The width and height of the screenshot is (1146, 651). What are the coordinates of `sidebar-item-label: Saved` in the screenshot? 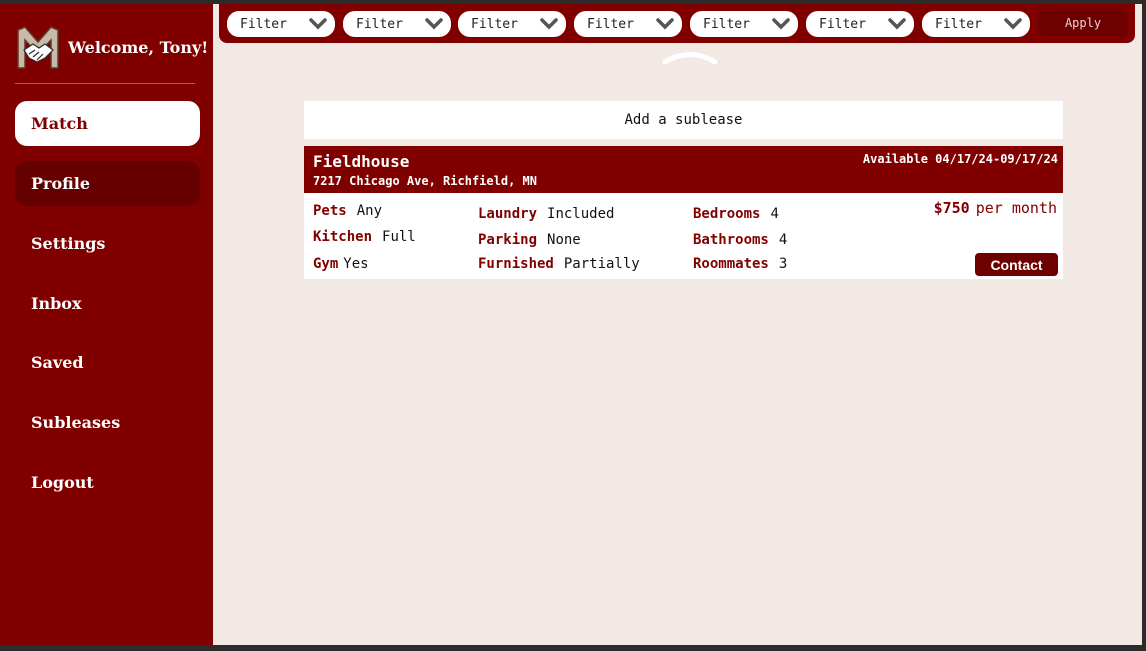 It's located at (57, 362).